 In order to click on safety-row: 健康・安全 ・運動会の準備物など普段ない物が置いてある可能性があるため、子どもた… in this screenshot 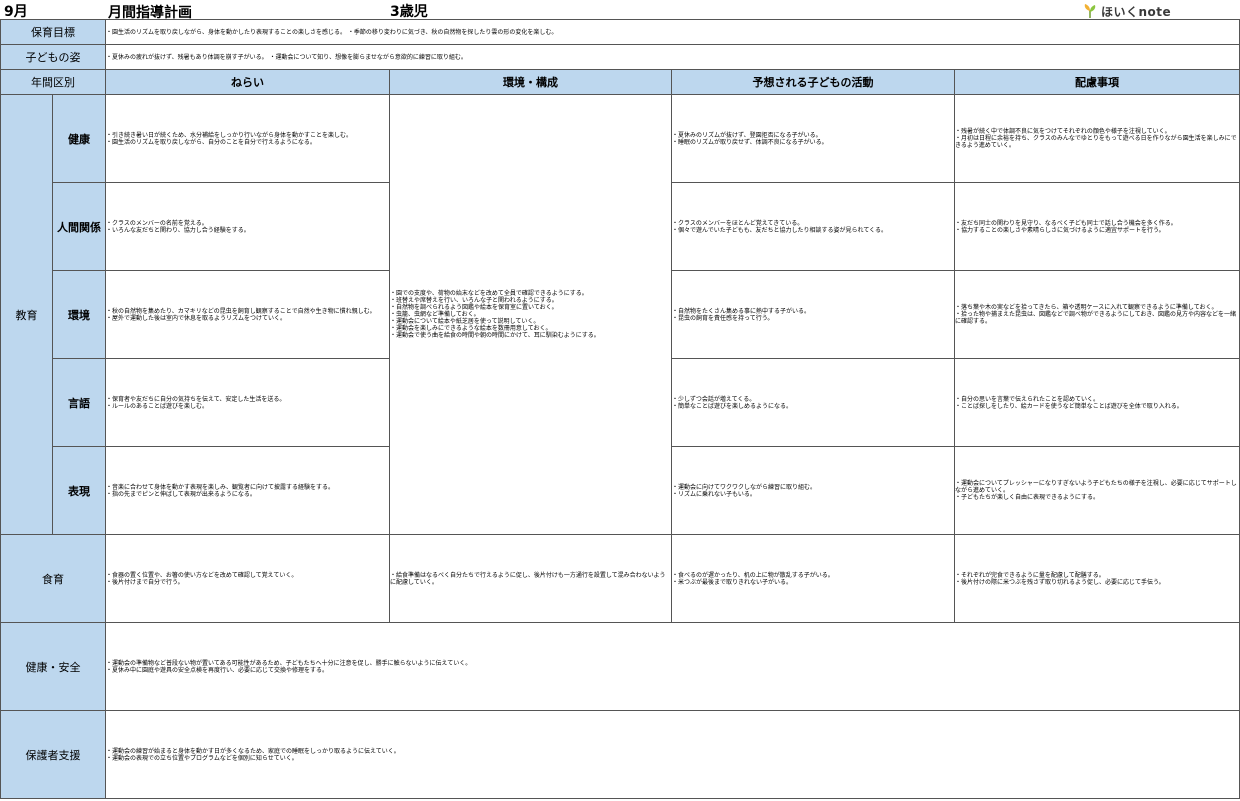, I will do `click(620, 666)`.